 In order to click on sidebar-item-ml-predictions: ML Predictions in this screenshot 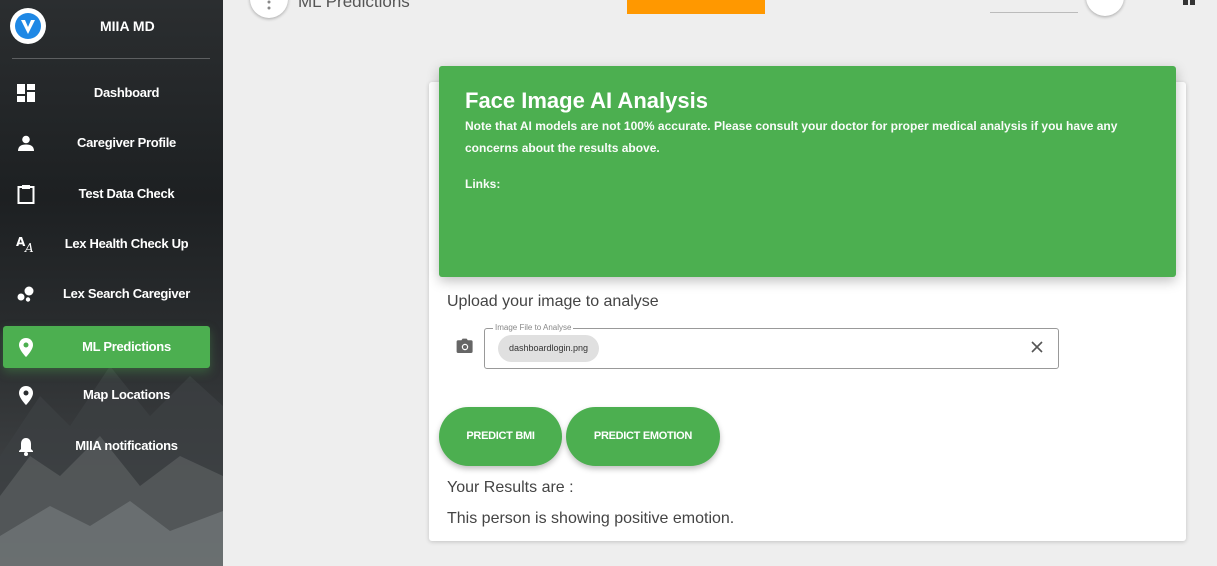, I will do `click(106, 347)`.